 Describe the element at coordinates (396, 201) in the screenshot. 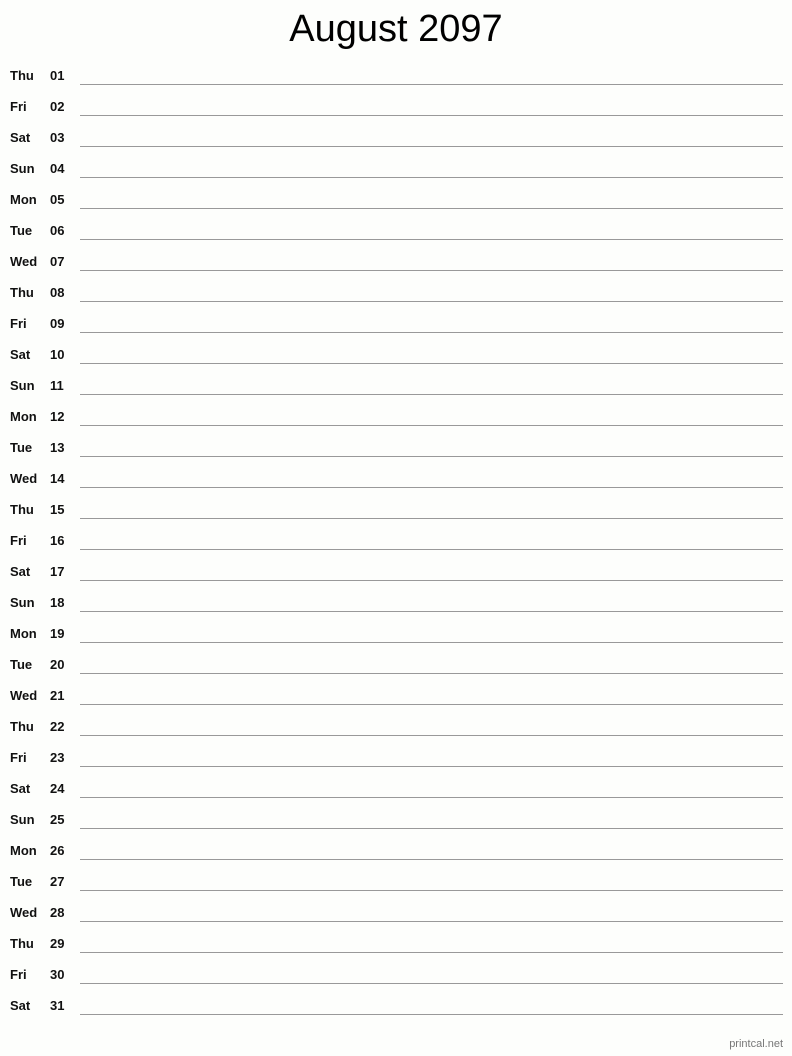

I see `day-row: Mon 05` at that location.